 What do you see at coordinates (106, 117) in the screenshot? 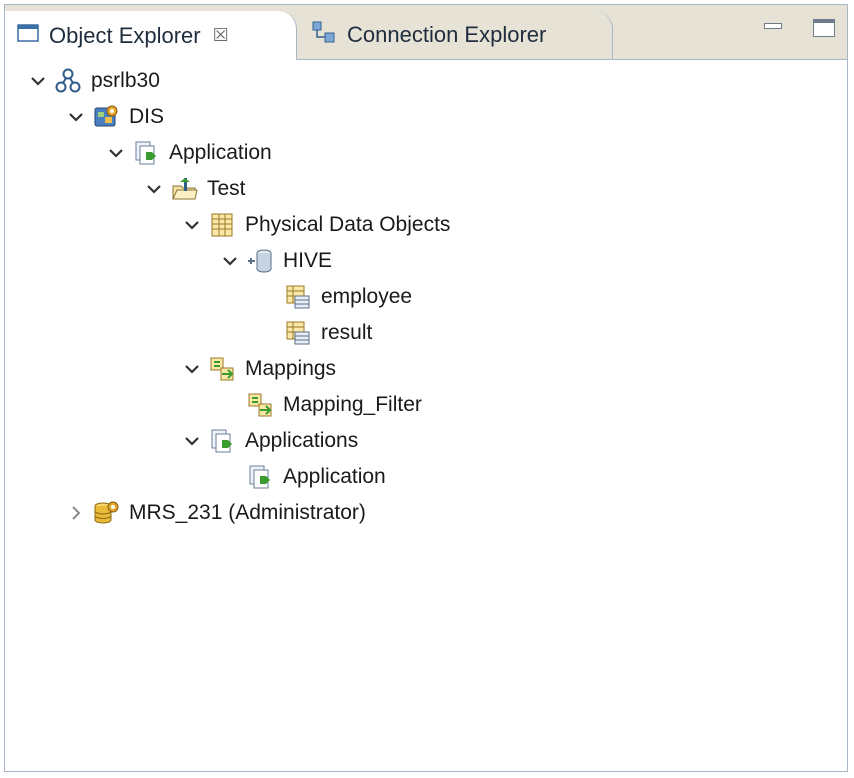
I see `data-integration-service-icon` at bounding box center [106, 117].